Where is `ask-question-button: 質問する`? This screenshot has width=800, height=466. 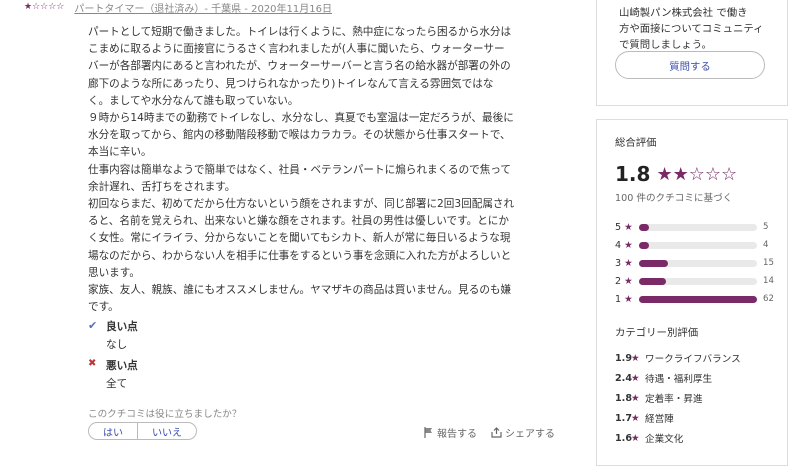
ask-question-button: 質問する is located at coordinates (690, 65).